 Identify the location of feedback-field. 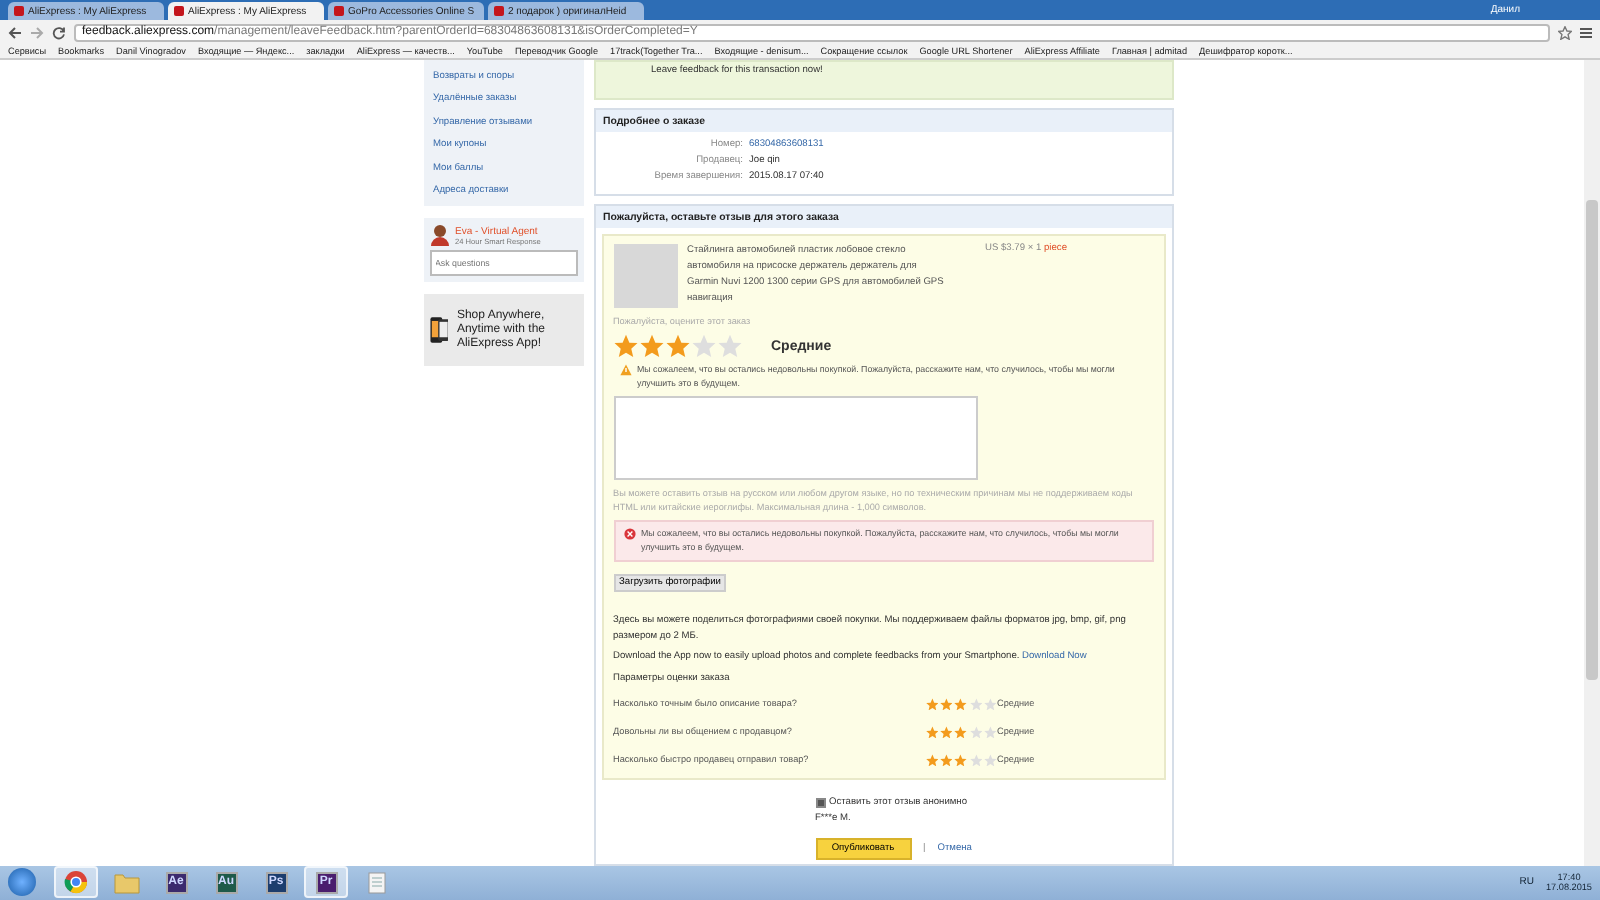
(795, 438).